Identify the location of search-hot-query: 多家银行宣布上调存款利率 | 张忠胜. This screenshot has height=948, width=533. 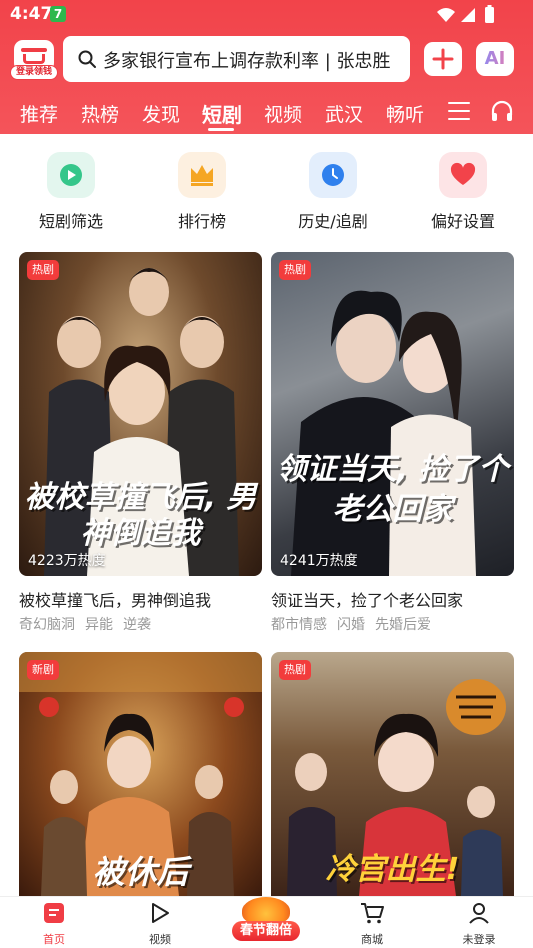
(247, 61).